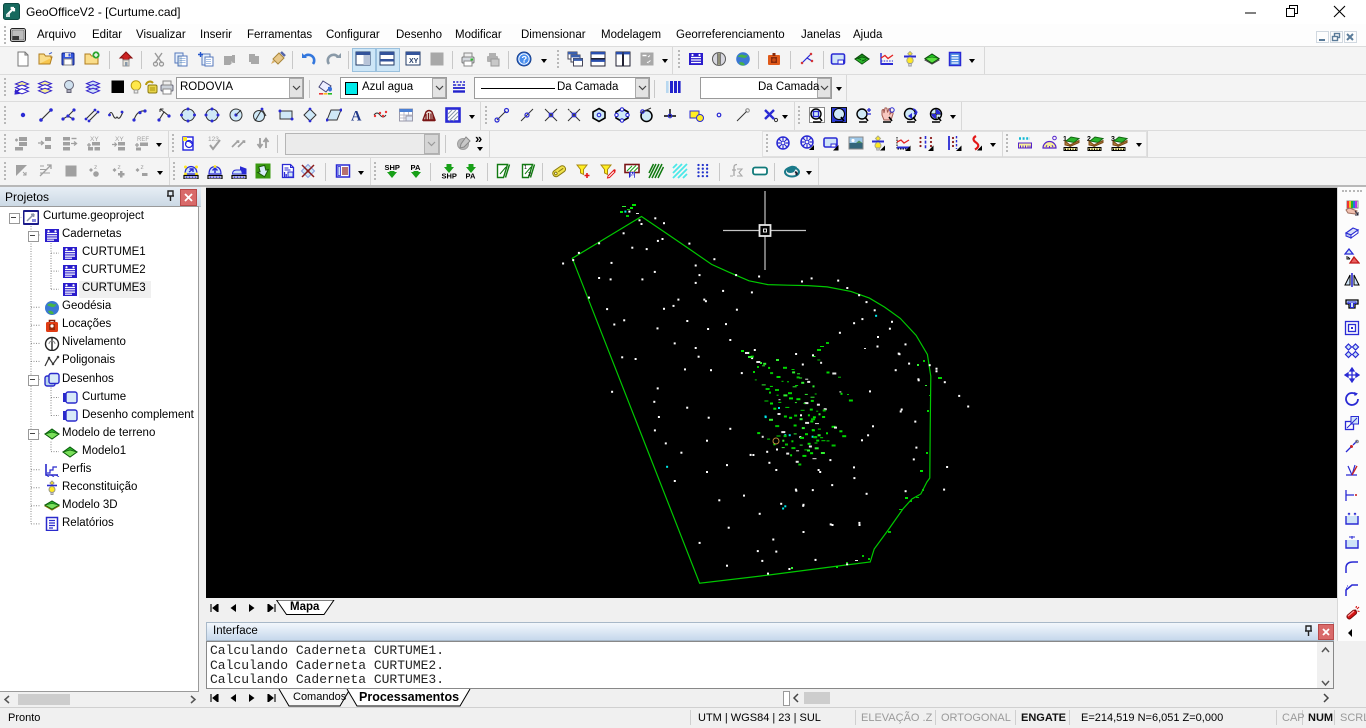  I want to click on svg-text: 2, so click(529, 175).